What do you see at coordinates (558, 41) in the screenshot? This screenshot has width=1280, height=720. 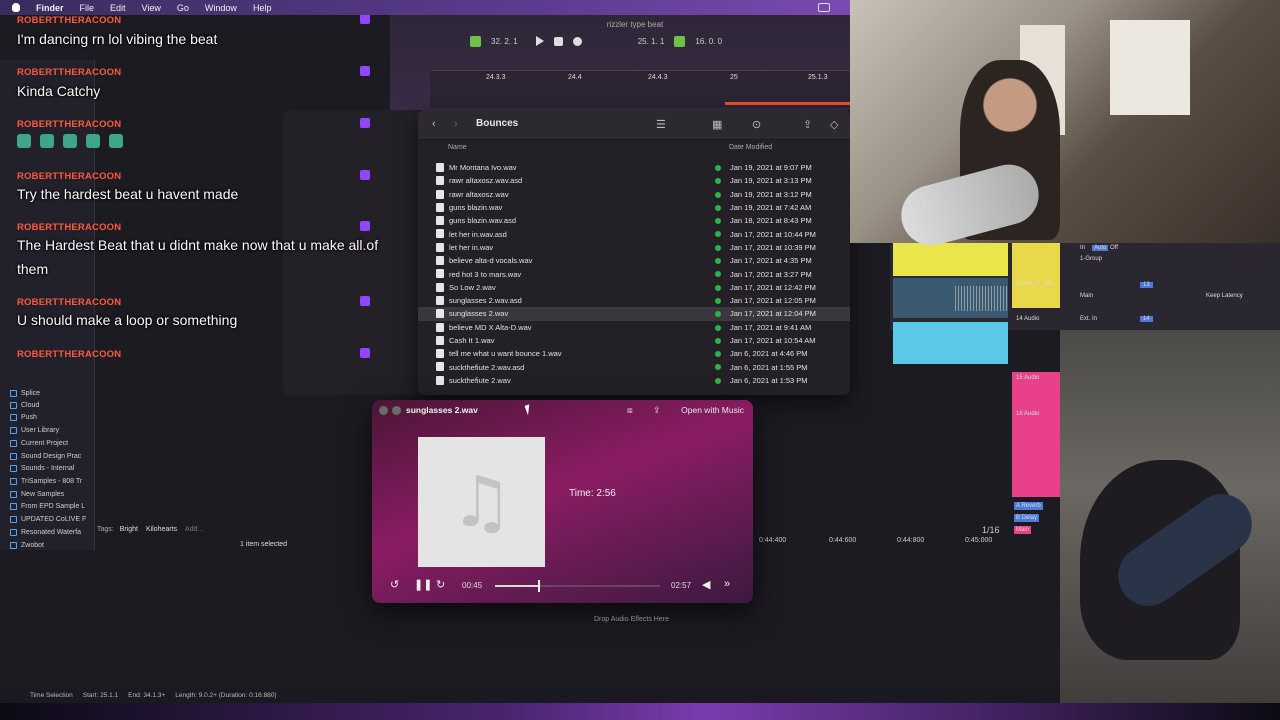 I see `stop-icon` at bounding box center [558, 41].